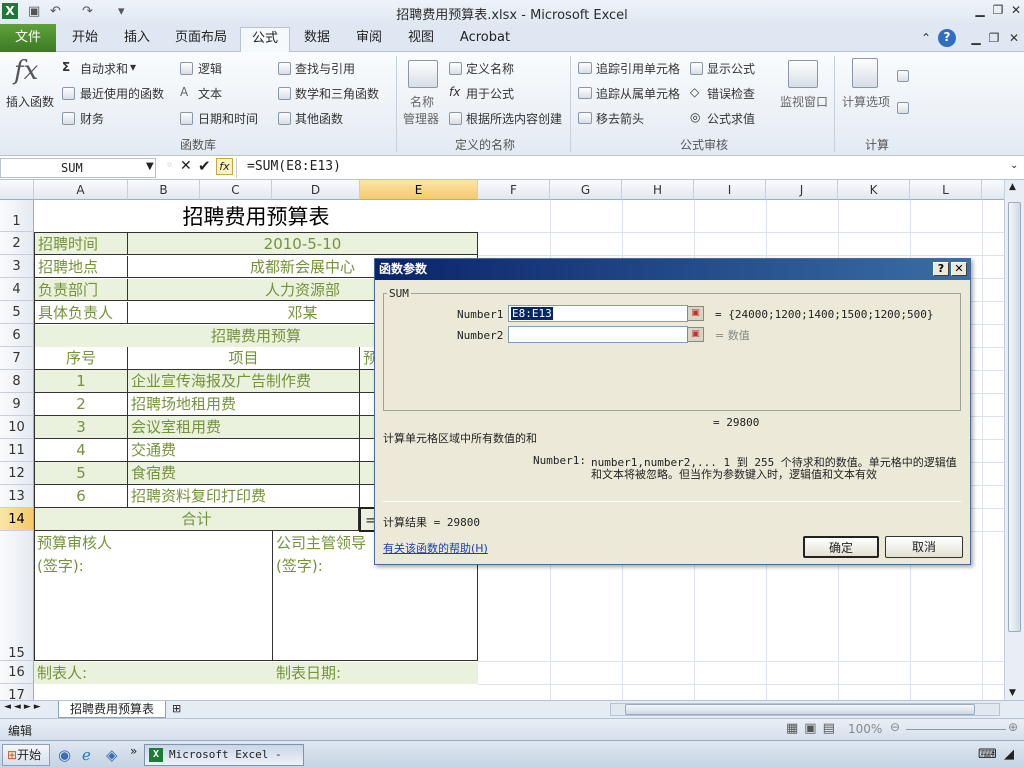  Describe the element at coordinates (695, 334) in the screenshot. I see `arg2-collapse-icon: ▣` at that location.